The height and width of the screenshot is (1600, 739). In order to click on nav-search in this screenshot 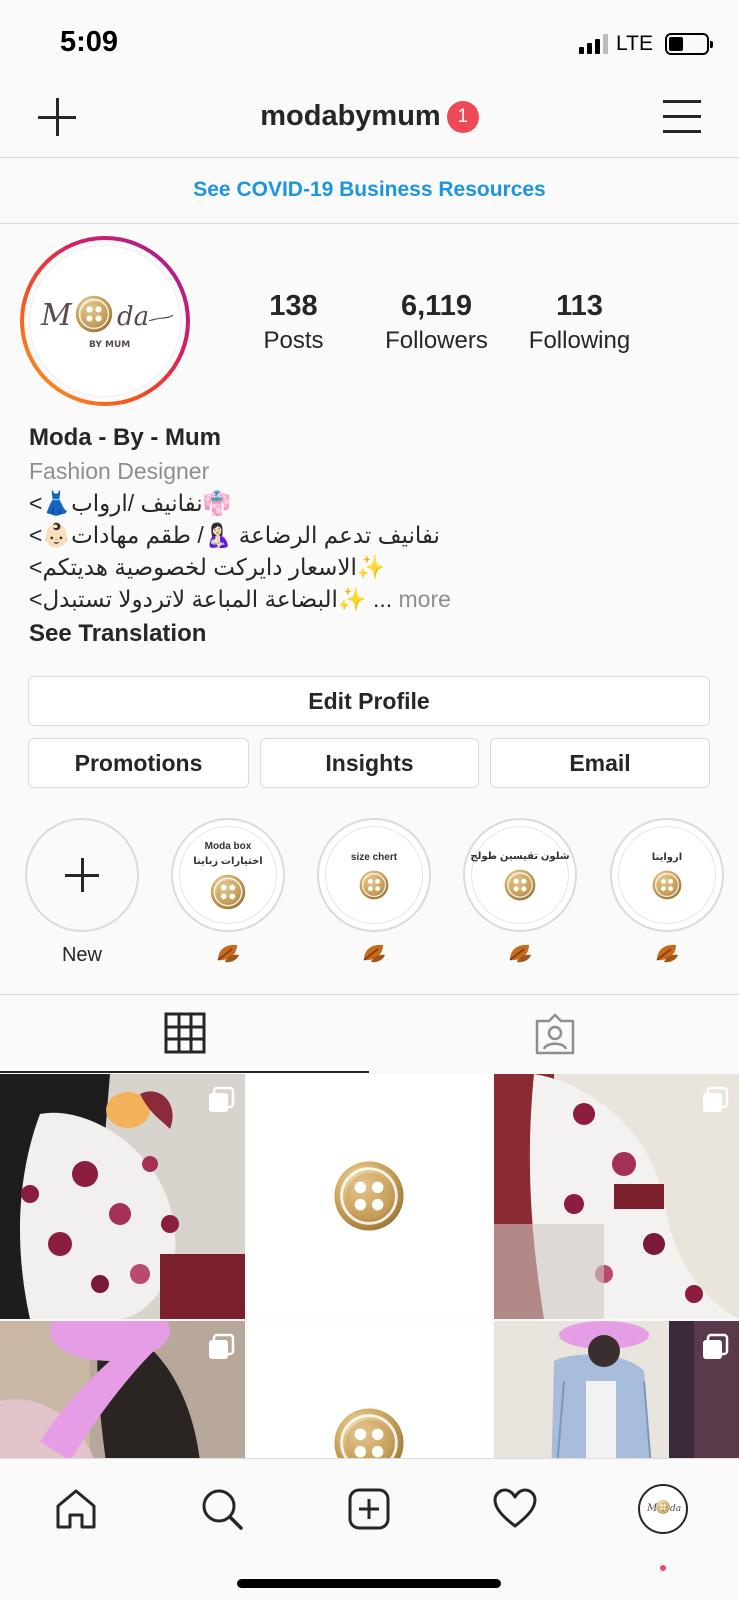, I will do `click(222, 1509)`.